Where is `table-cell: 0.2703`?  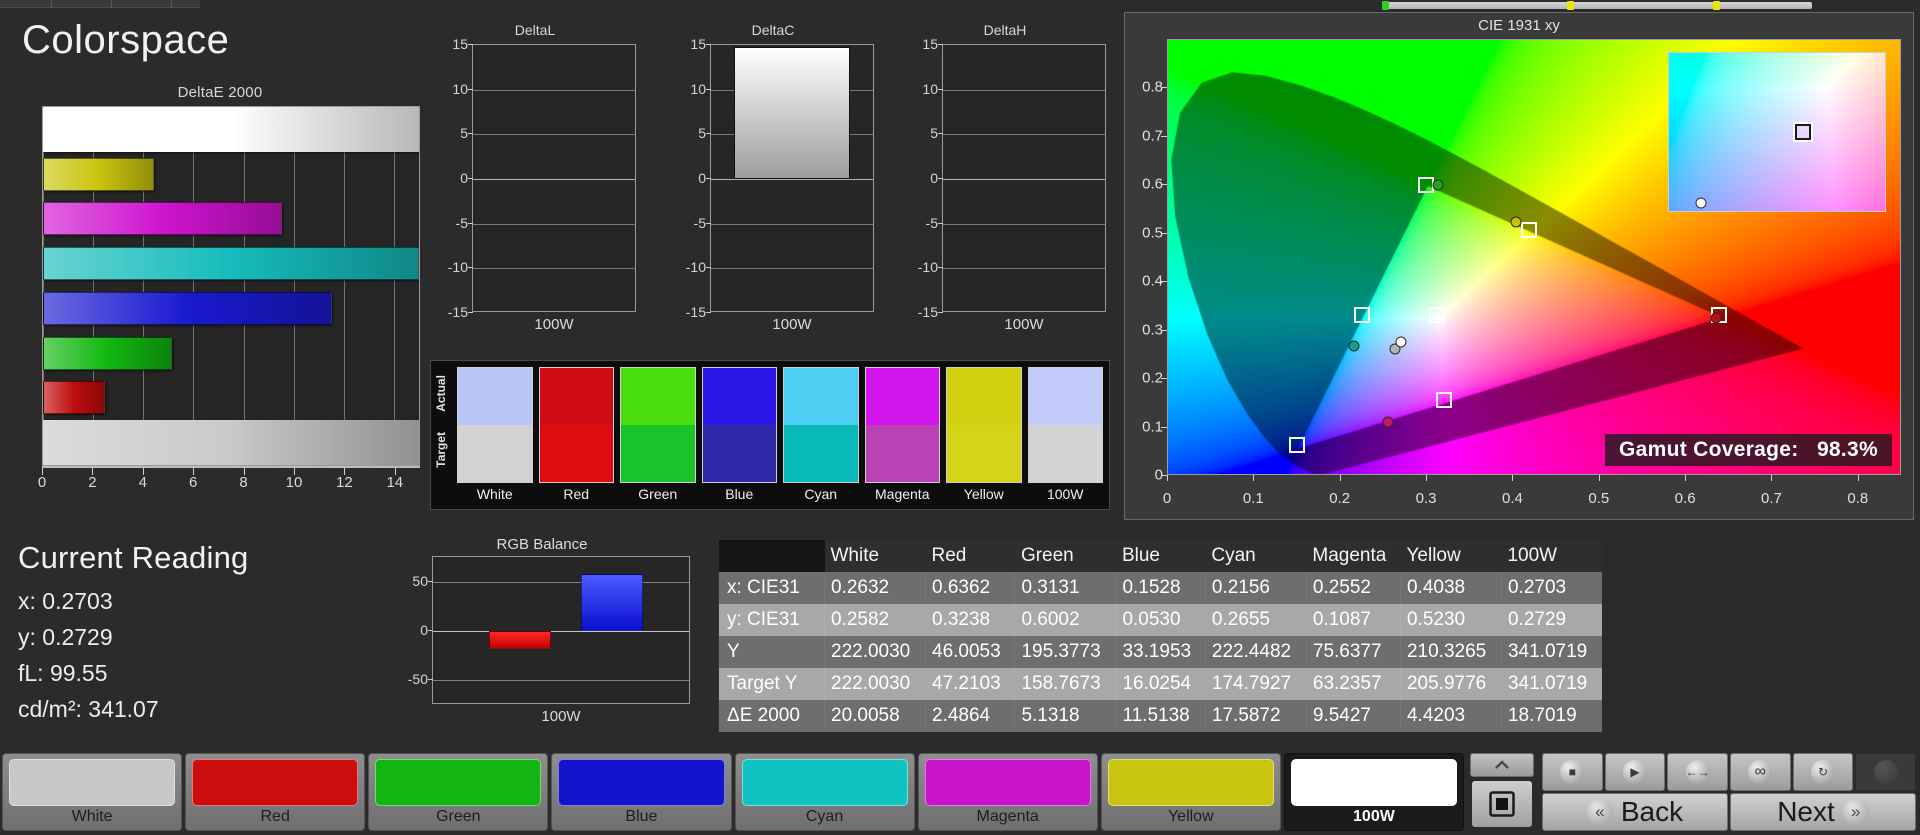 table-cell: 0.2703 is located at coordinates (1551, 588).